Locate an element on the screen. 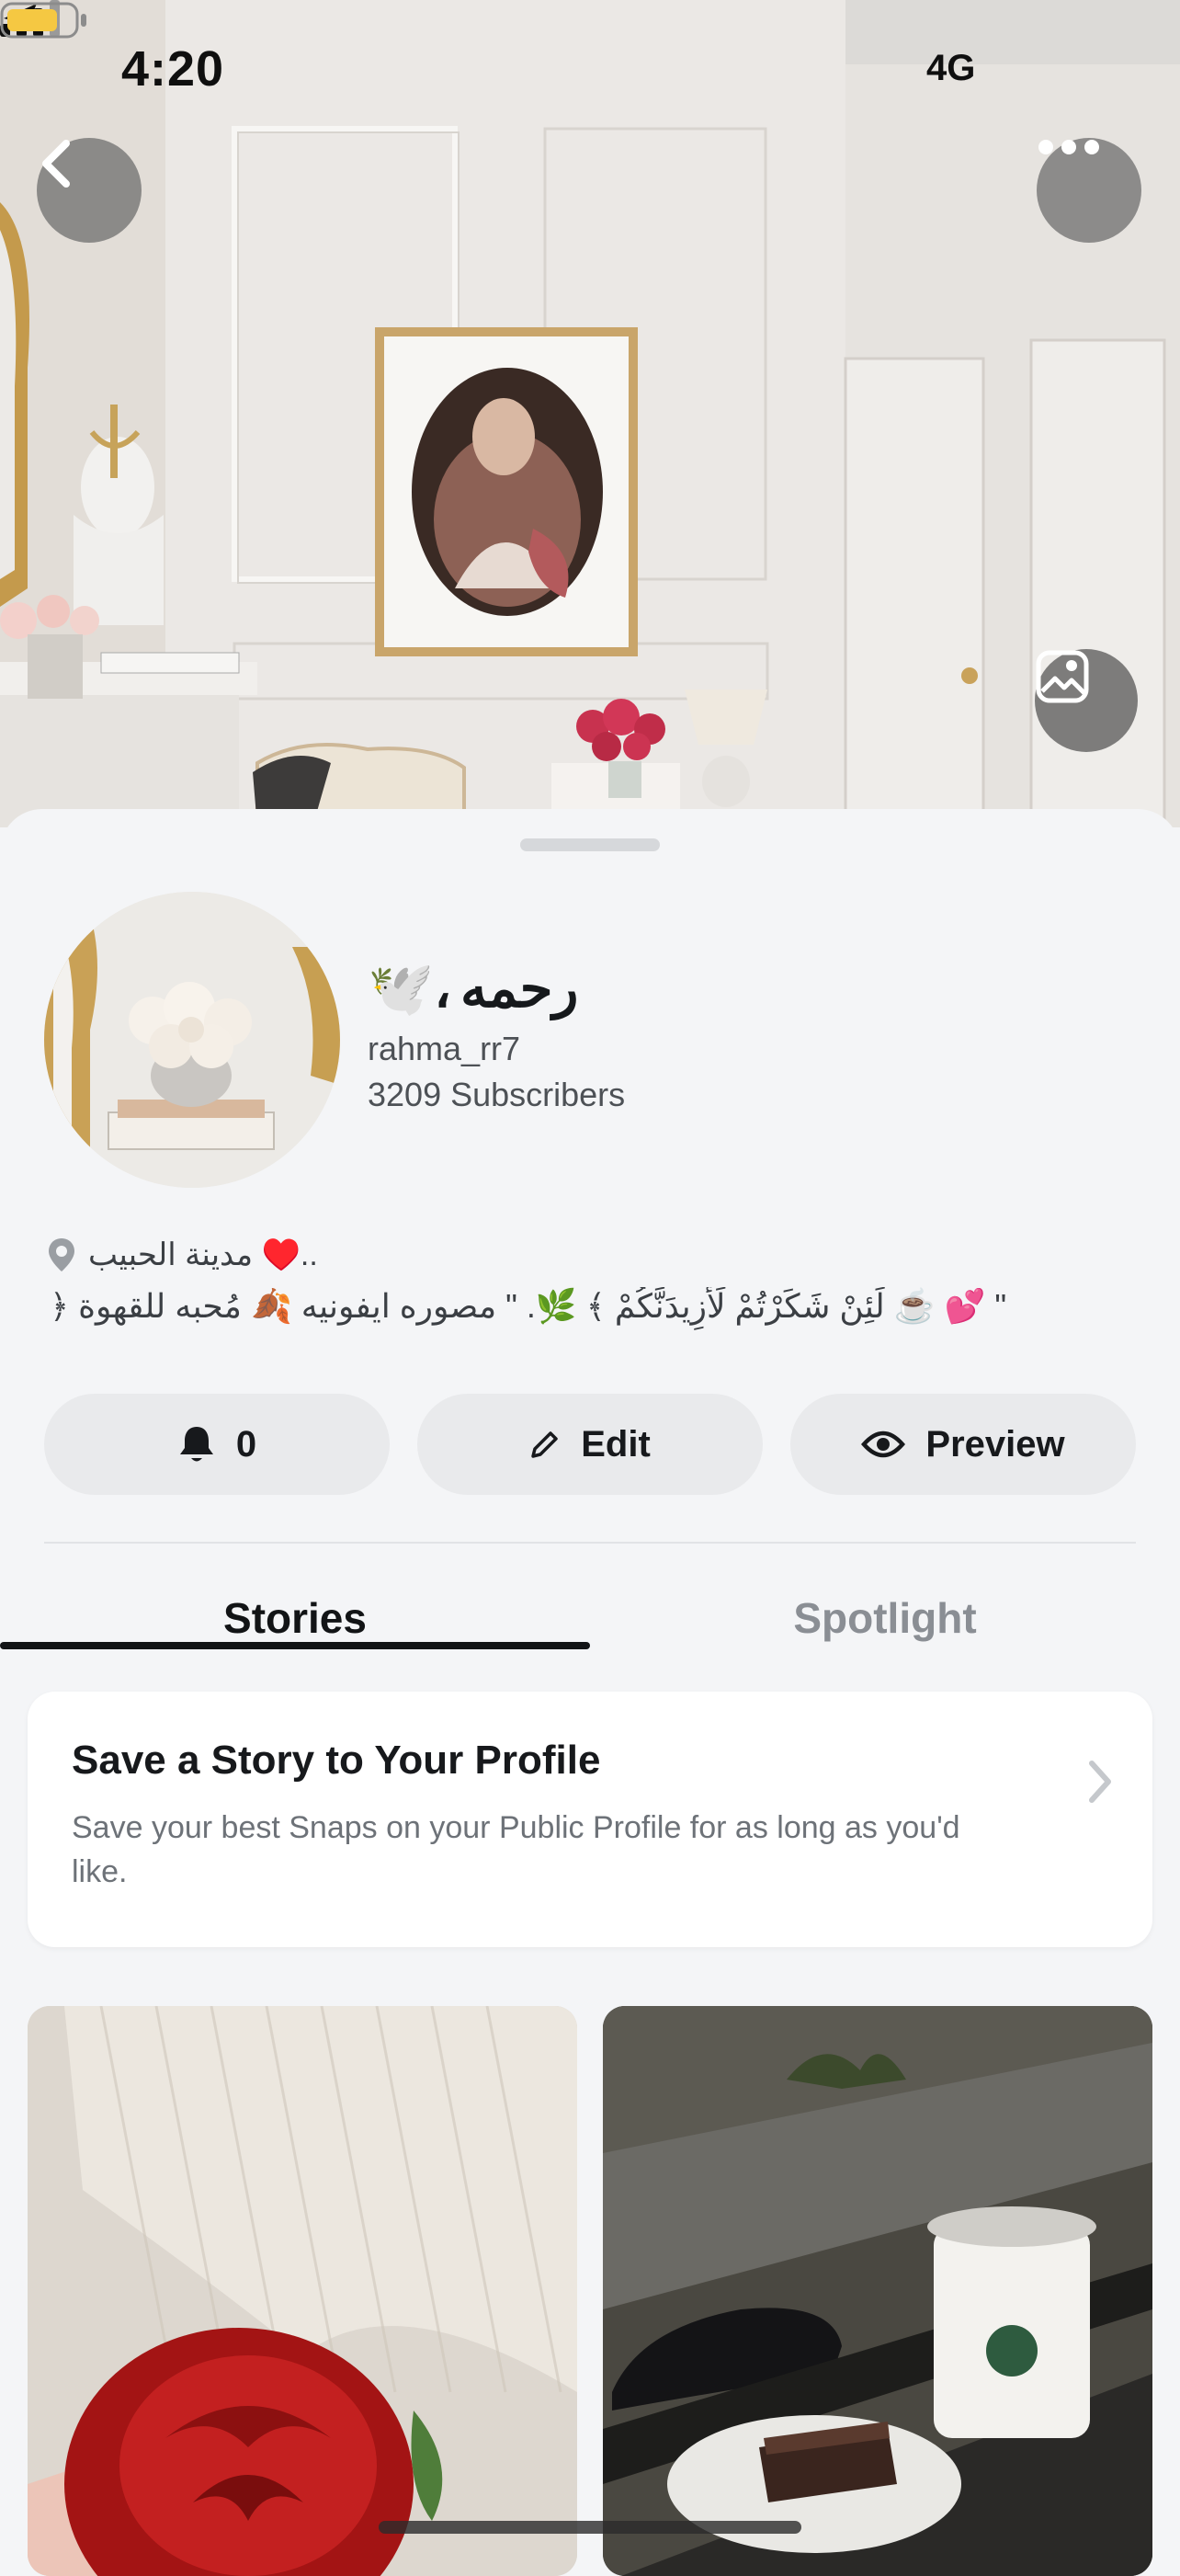  location-row: مدينة الحبيب ♥️.. is located at coordinates (182, 1255).